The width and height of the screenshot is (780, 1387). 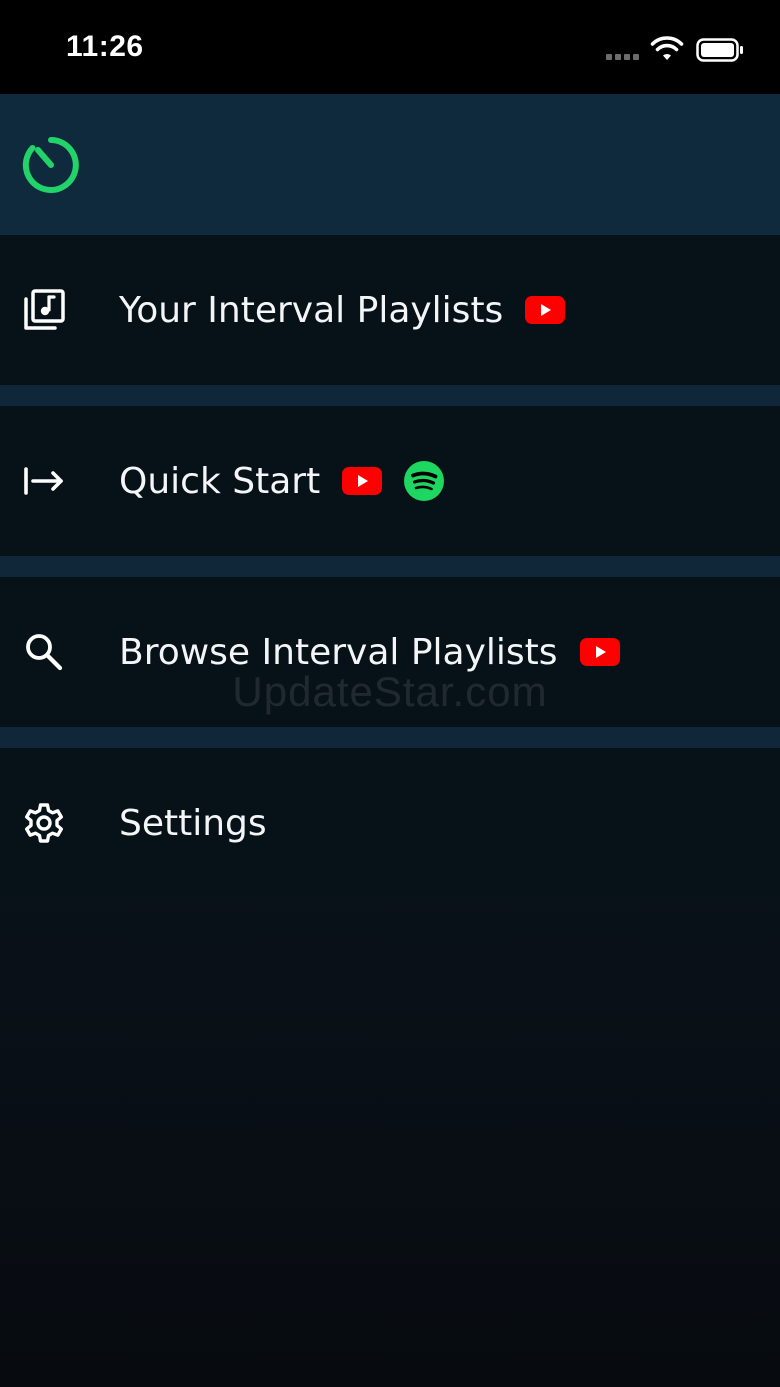 I want to click on menu-item-quick-start: Quick Start, so click(x=390, y=481).